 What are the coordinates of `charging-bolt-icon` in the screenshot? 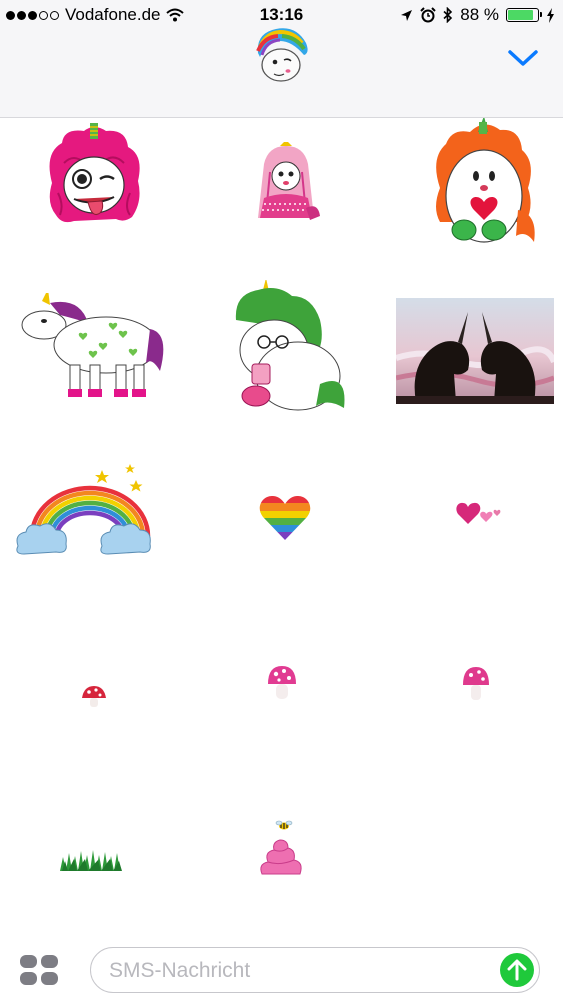 It's located at (550, 15).